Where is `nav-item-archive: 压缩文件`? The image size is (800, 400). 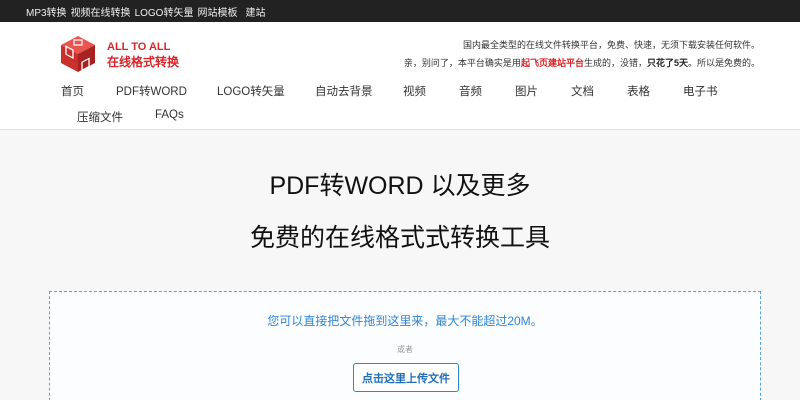
nav-item-archive: 压缩文件 is located at coordinates (100, 117).